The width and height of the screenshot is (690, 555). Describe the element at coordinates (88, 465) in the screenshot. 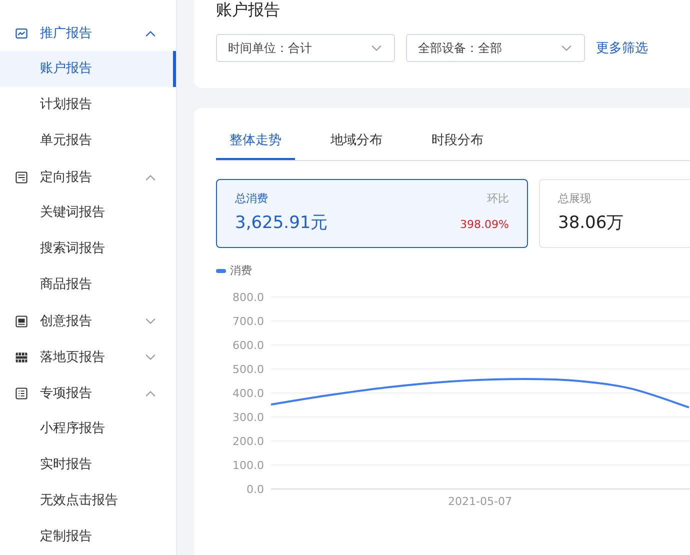

I see `sidebar-item: 实时报告` at that location.